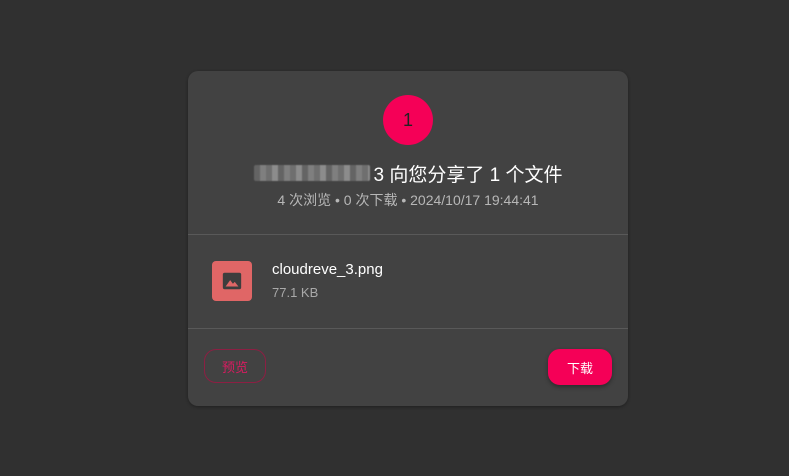  I want to click on share-title: 3 向您分享了 1 个文件, so click(408, 173).